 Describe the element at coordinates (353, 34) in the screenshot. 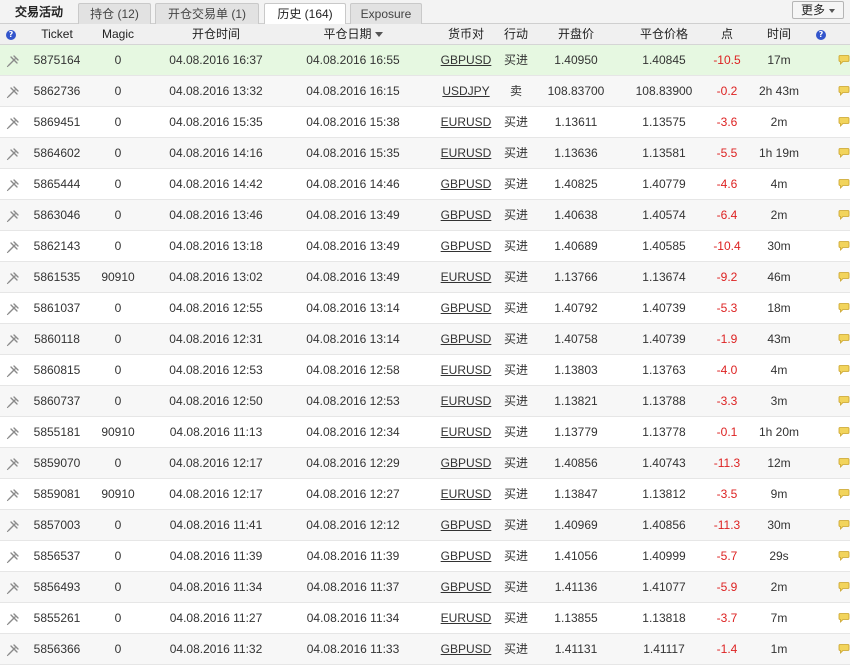

I see `column-close-date: 平仓日期` at that location.